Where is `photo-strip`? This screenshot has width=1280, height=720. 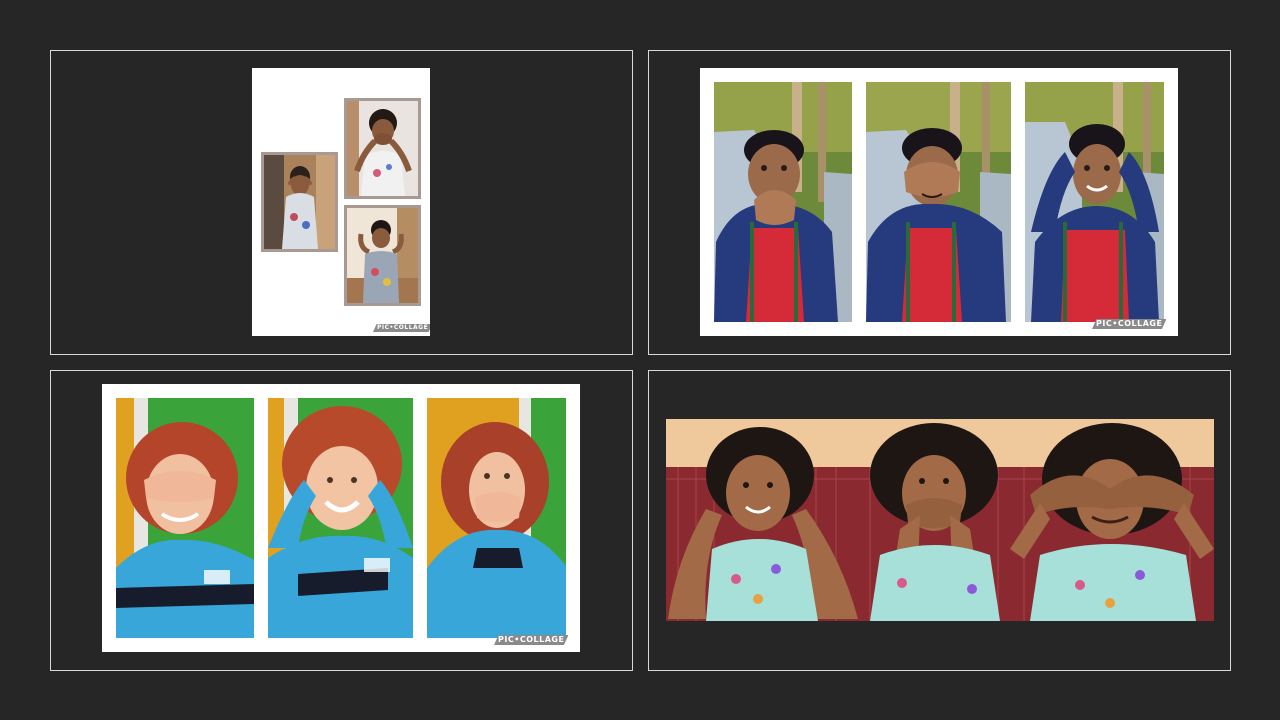 photo-strip is located at coordinates (940, 520).